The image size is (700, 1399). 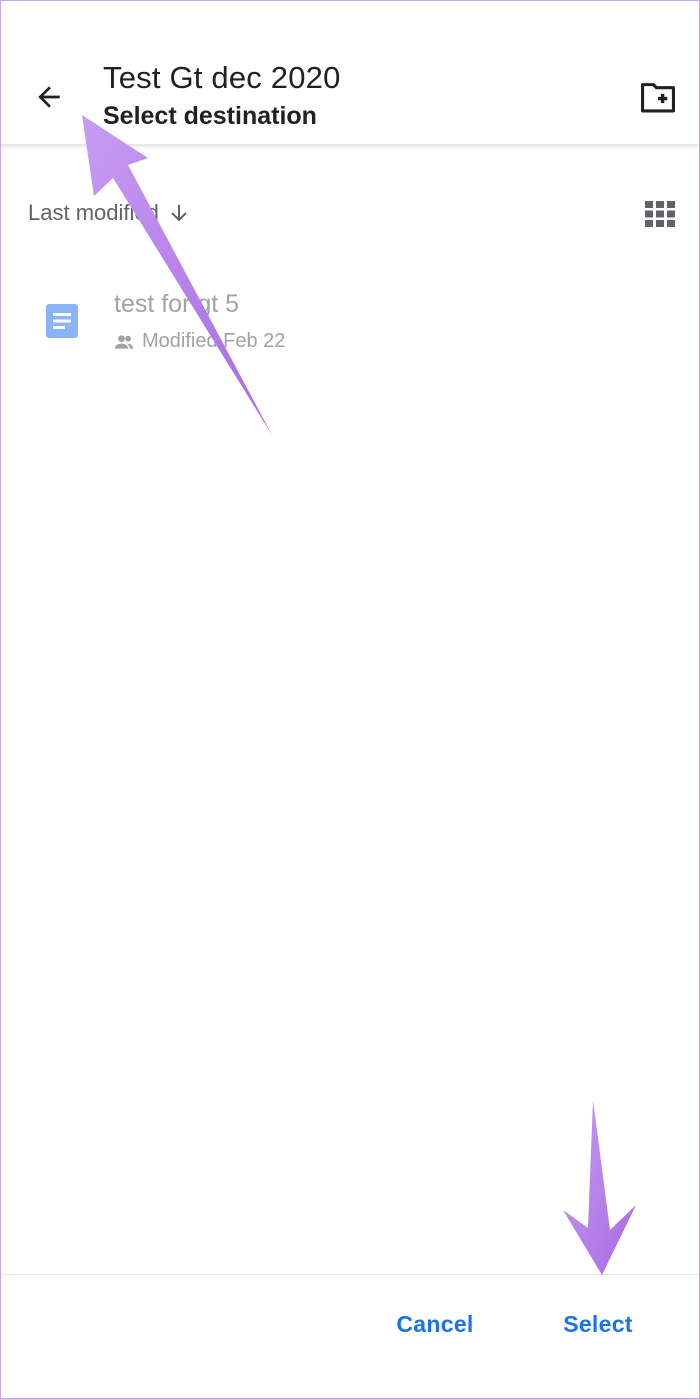 I want to click on new-folder-button, so click(x=658, y=97).